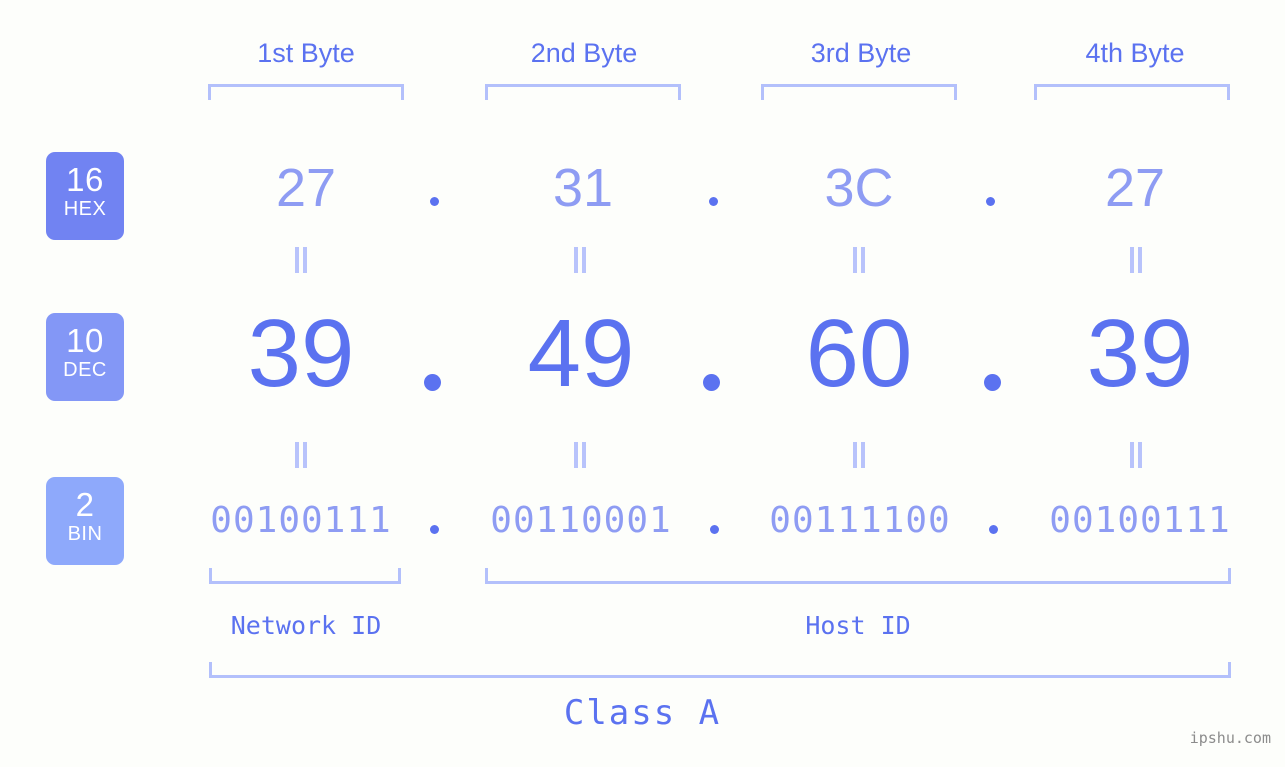  Describe the element at coordinates (306, 188) in the screenshot. I see `hex-value-1: 27` at that location.